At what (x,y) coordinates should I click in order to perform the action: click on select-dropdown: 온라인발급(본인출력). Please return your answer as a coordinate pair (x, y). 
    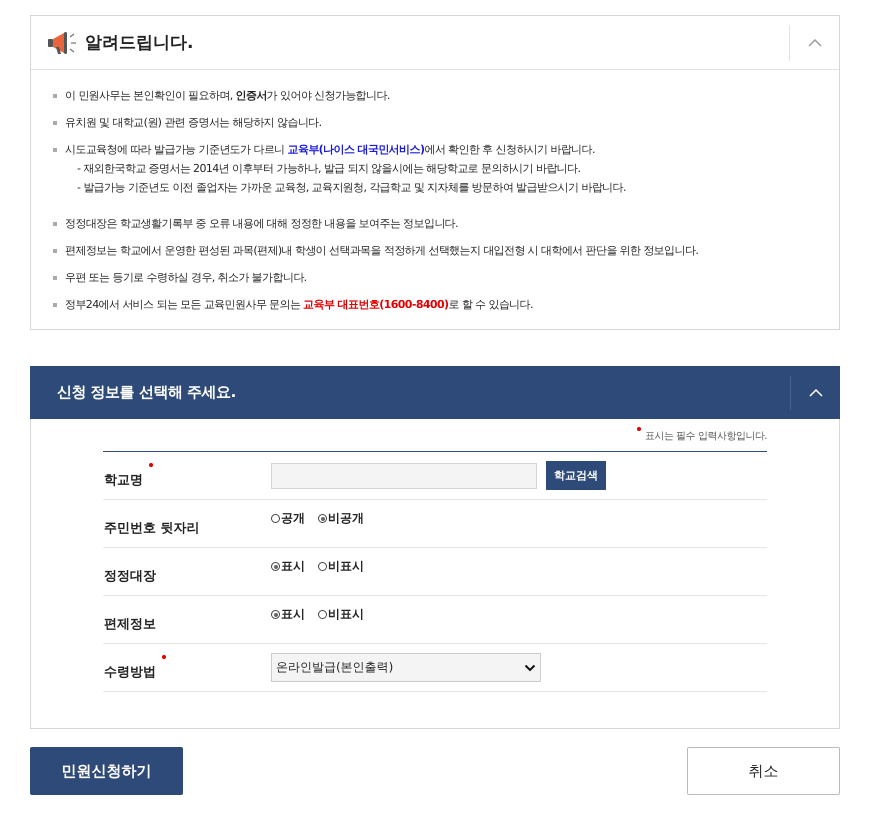
    Looking at the image, I should click on (406, 667).